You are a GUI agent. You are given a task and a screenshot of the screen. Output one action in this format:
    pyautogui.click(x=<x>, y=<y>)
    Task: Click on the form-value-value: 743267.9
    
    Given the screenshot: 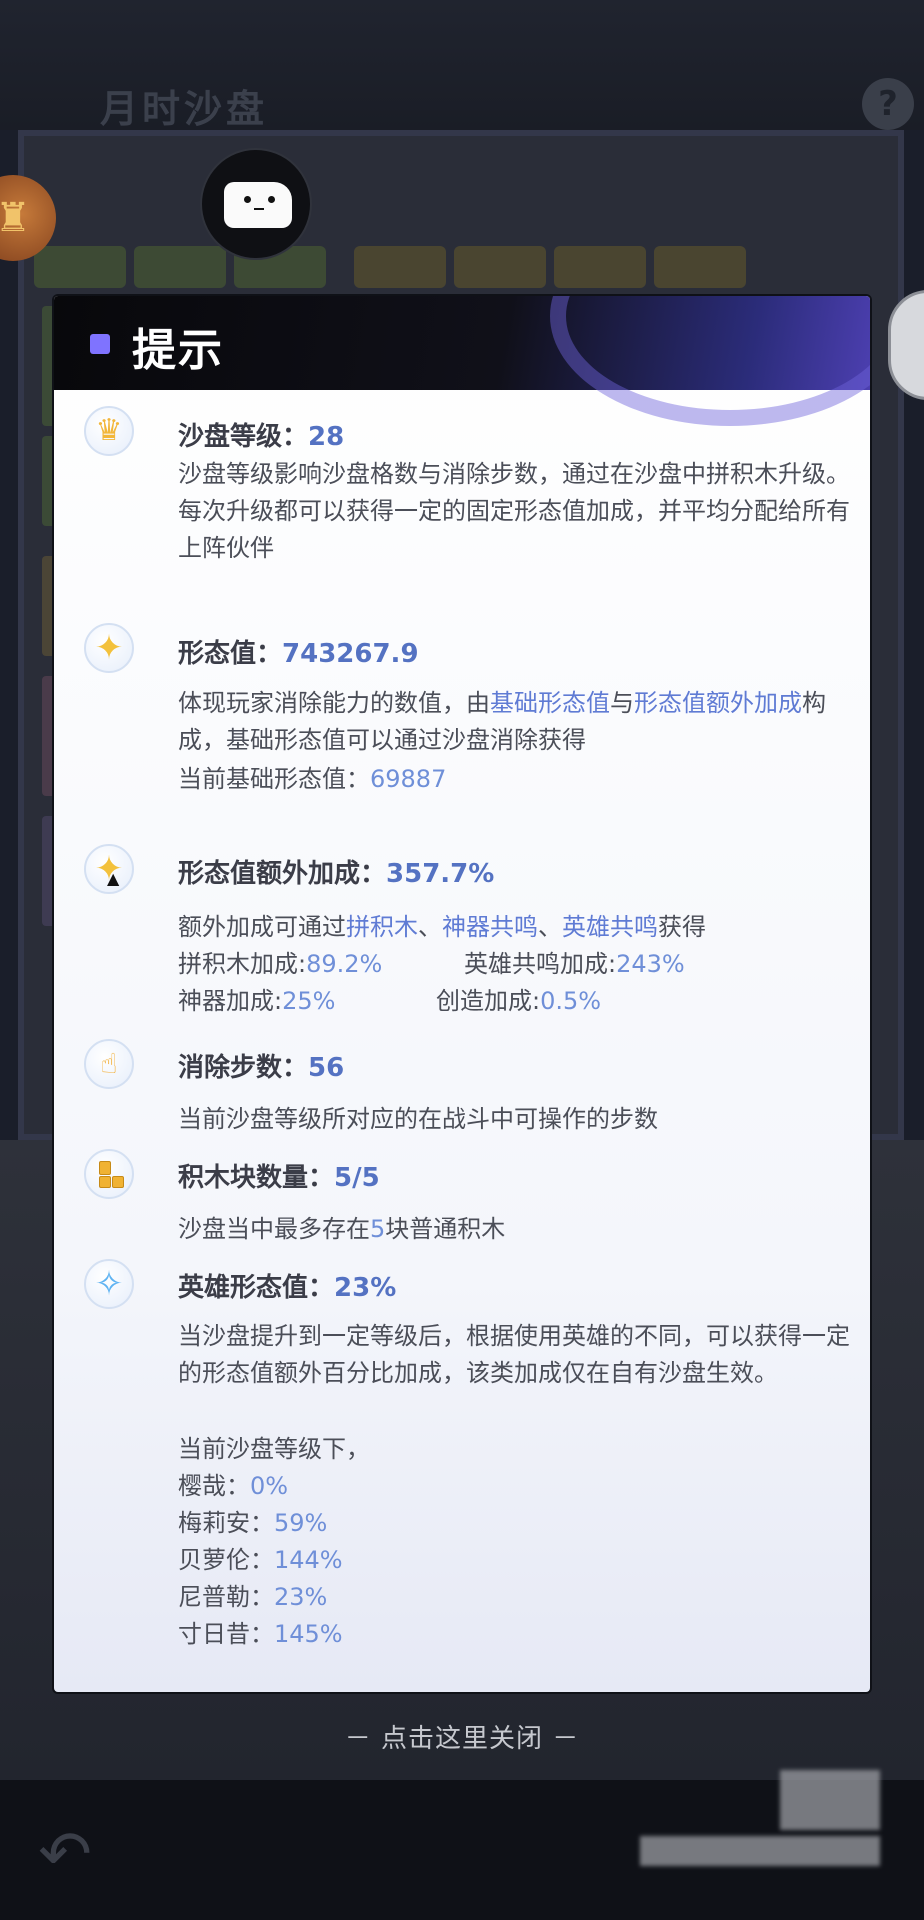 What is the action you would take?
    pyautogui.click(x=350, y=654)
    